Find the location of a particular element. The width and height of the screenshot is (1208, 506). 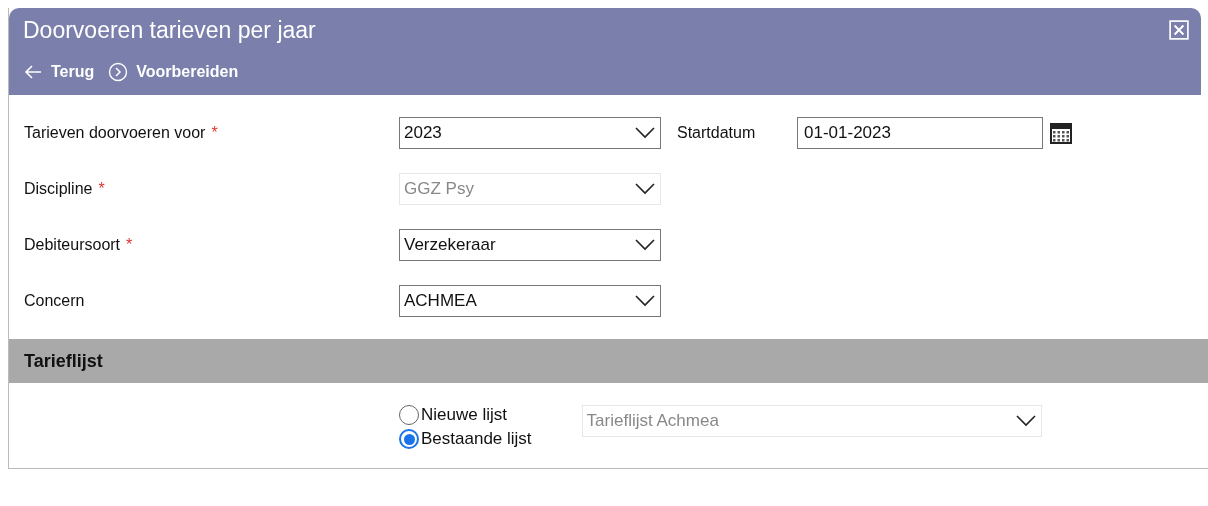

calendar-icon is located at coordinates (1061, 133).